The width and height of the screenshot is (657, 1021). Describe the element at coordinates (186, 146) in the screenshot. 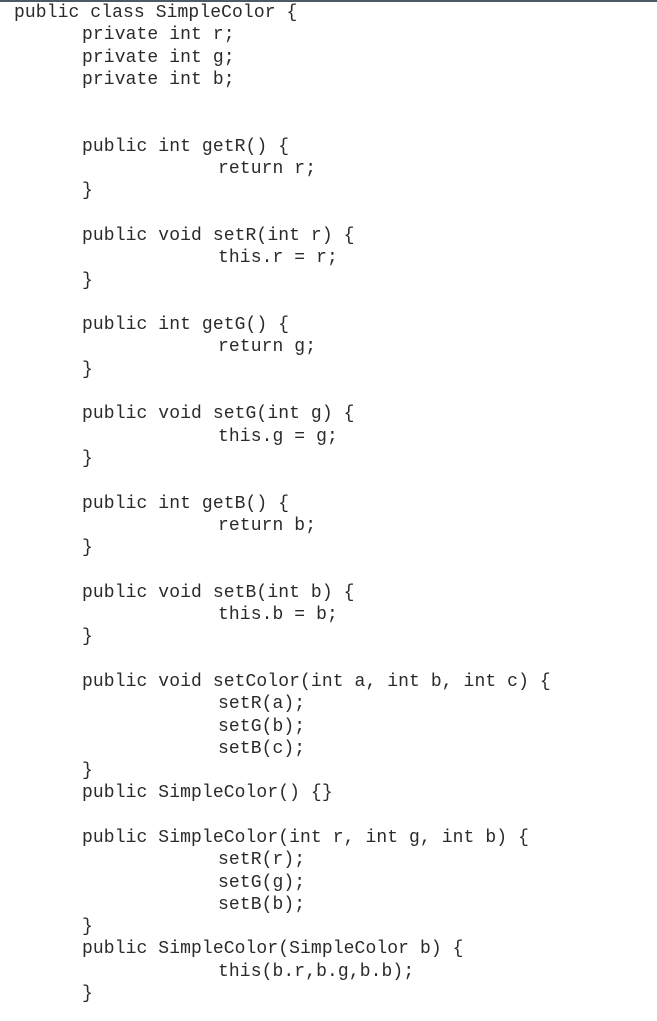

I see `code-line-text: public int getR() {` at that location.